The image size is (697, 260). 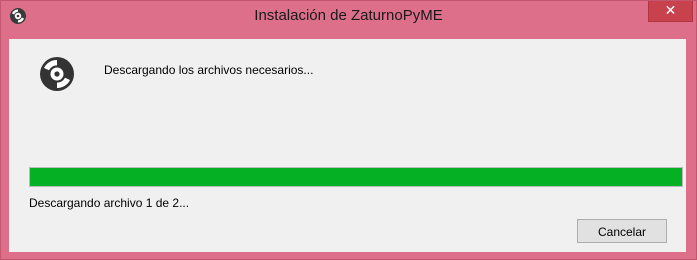 What do you see at coordinates (622, 231) in the screenshot?
I see `cancel-button: Cancelar` at bounding box center [622, 231].